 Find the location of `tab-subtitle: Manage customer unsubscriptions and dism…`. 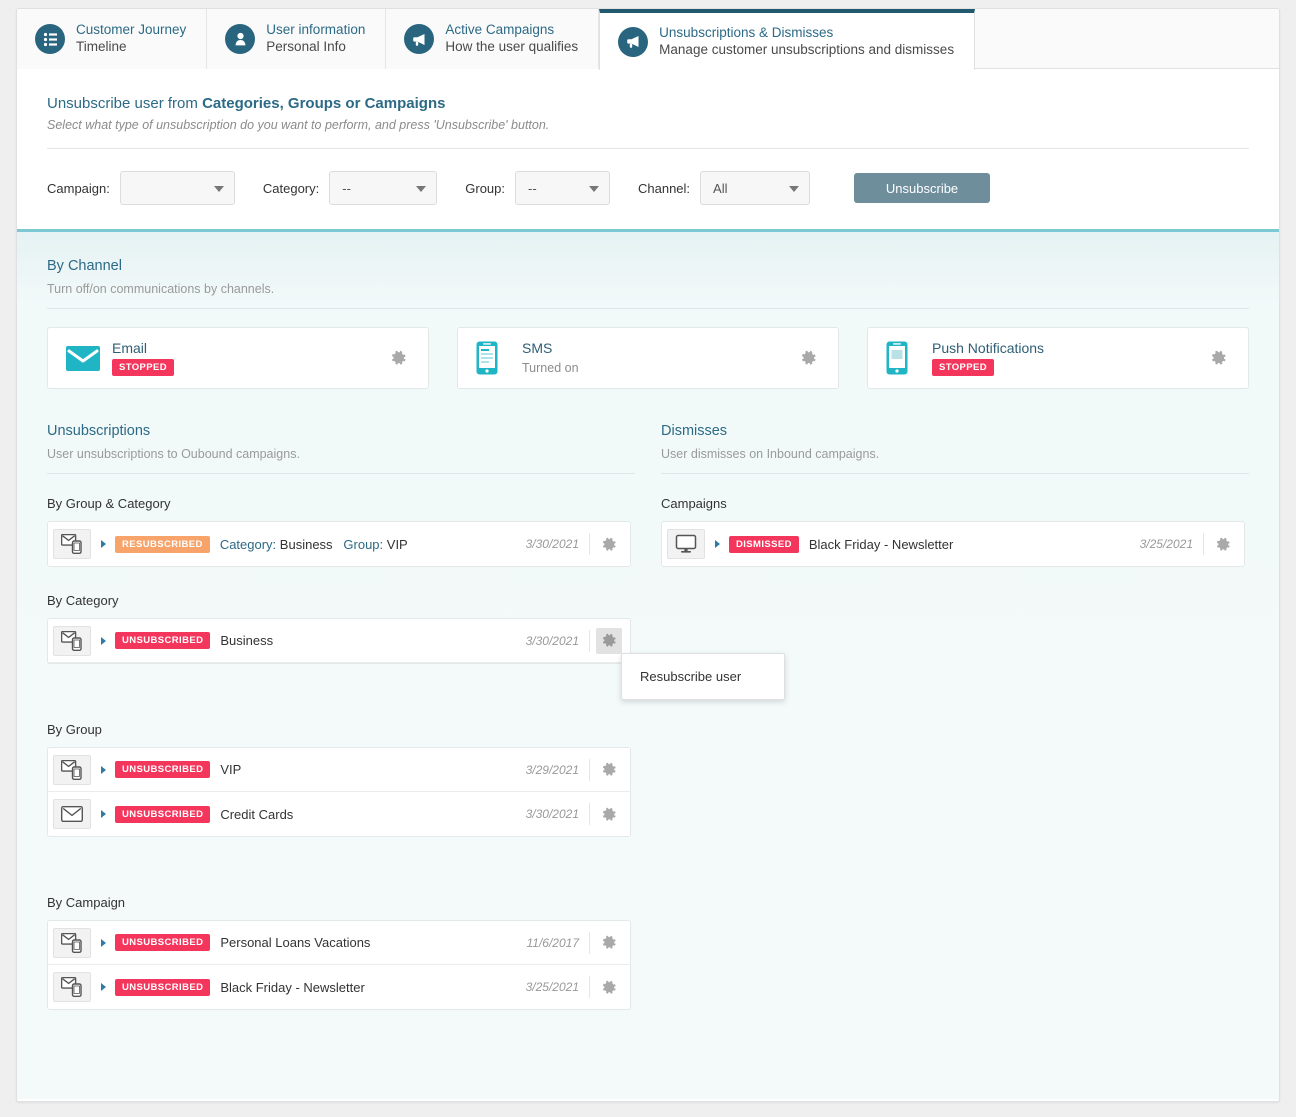

tab-subtitle: Manage customer unsubscriptions and dism… is located at coordinates (807, 49).